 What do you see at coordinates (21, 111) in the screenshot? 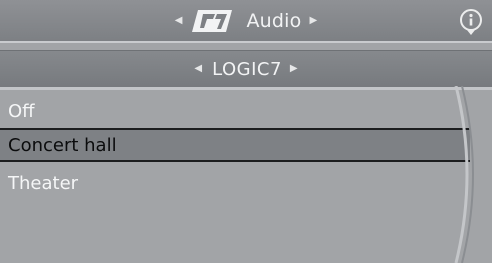
I see `list-item-label: Off` at bounding box center [21, 111].